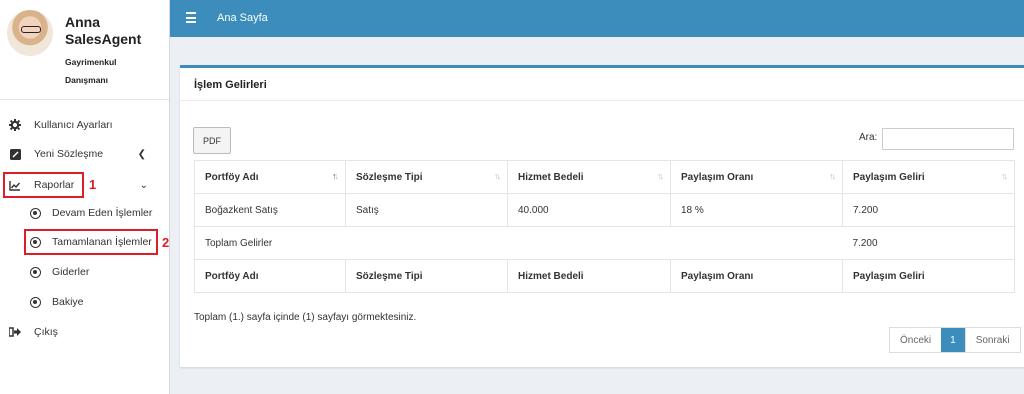 Image resolution: width=1024 pixels, height=394 pixels. Describe the element at coordinates (15, 154) in the screenshot. I see `edit-icon` at that location.